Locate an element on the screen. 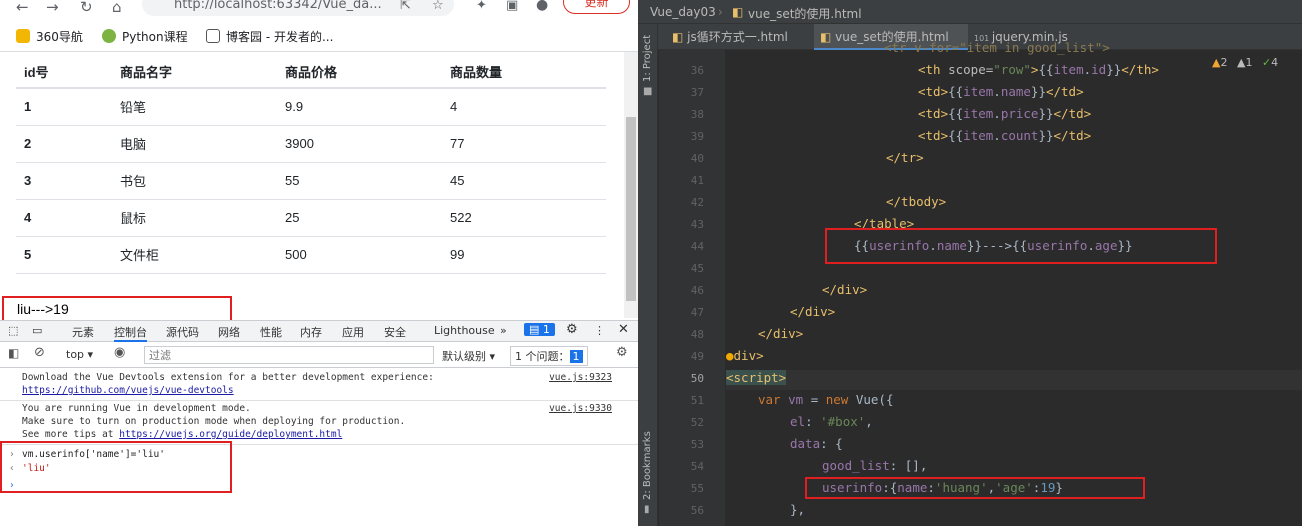 The width and height of the screenshot is (1302, 526). highlight-box-data is located at coordinates (975, 488).